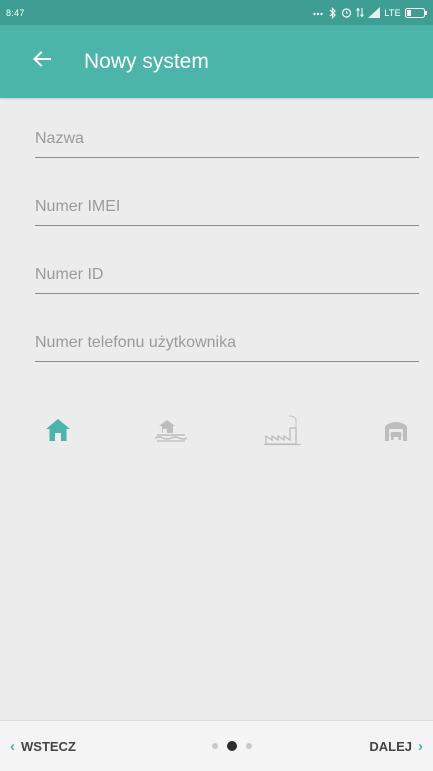 This screenshot has width=433, height=771. Describe the element at coordinates (390, 746) in the screenshot. I see `next-nav-label: DALEJ` at that location.